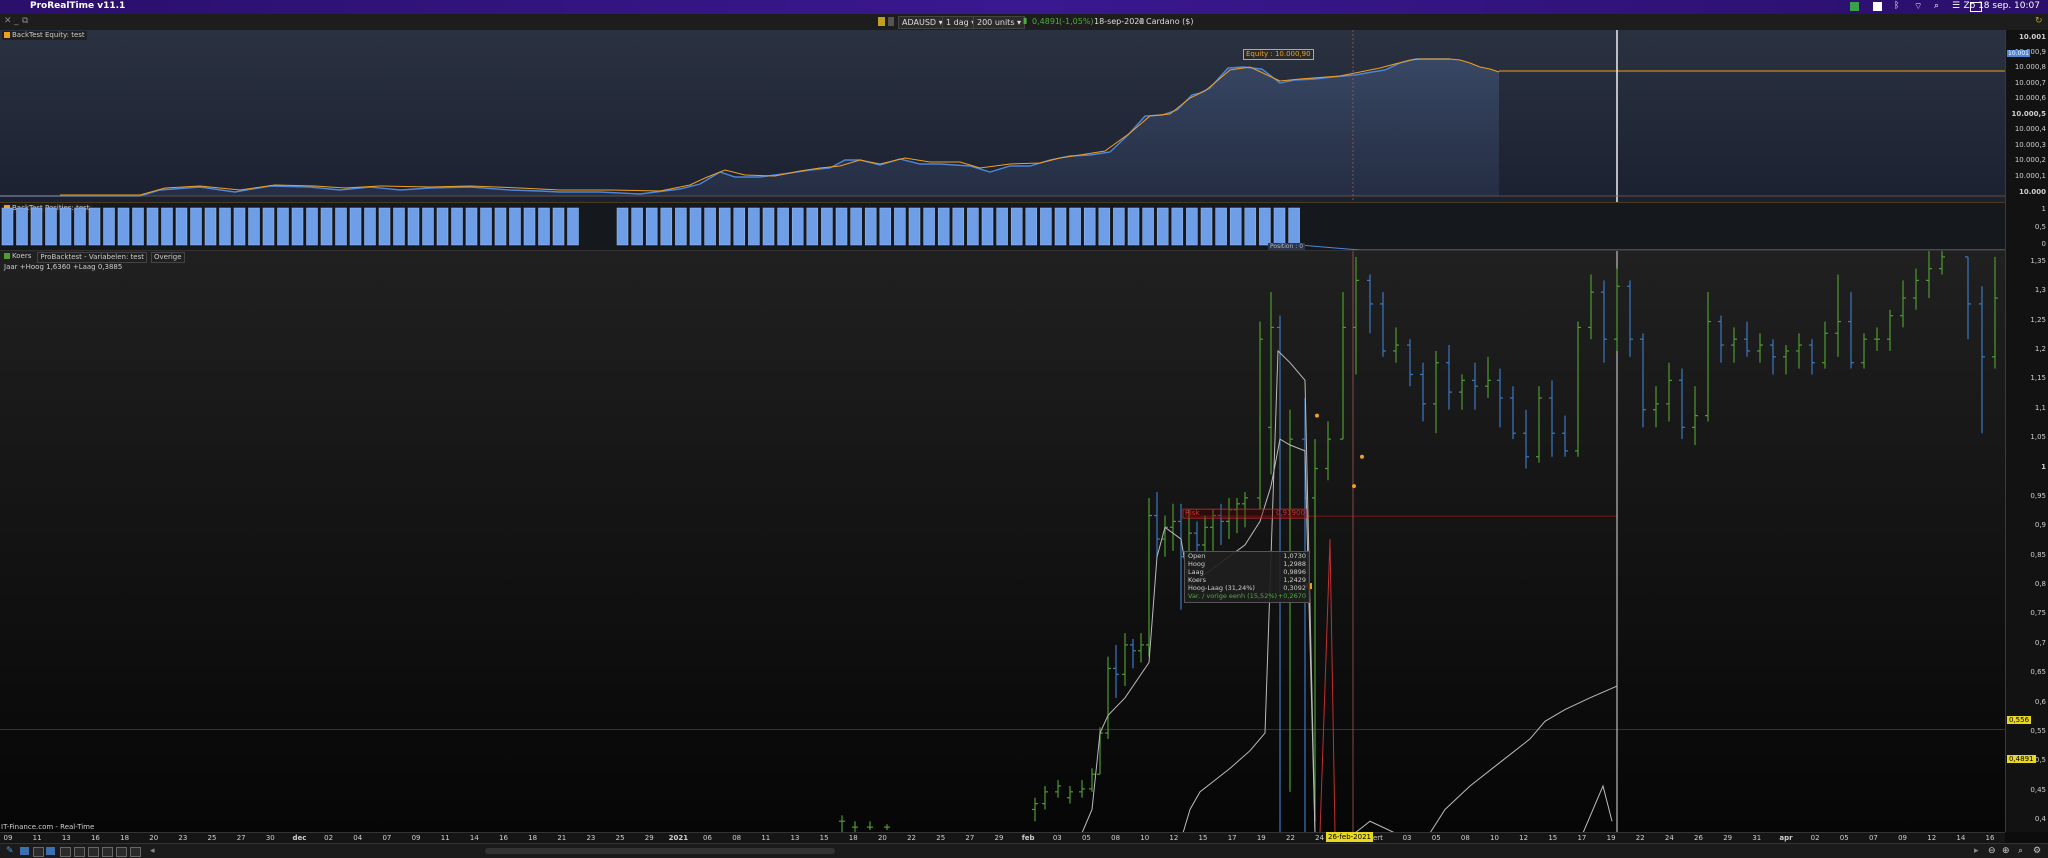 The height and width of the screenshot is (858, 2048). What do you see at coordinates (65, 852) in the screenshot?
I see `line-tool-icon` at bounding box center [65, 852].